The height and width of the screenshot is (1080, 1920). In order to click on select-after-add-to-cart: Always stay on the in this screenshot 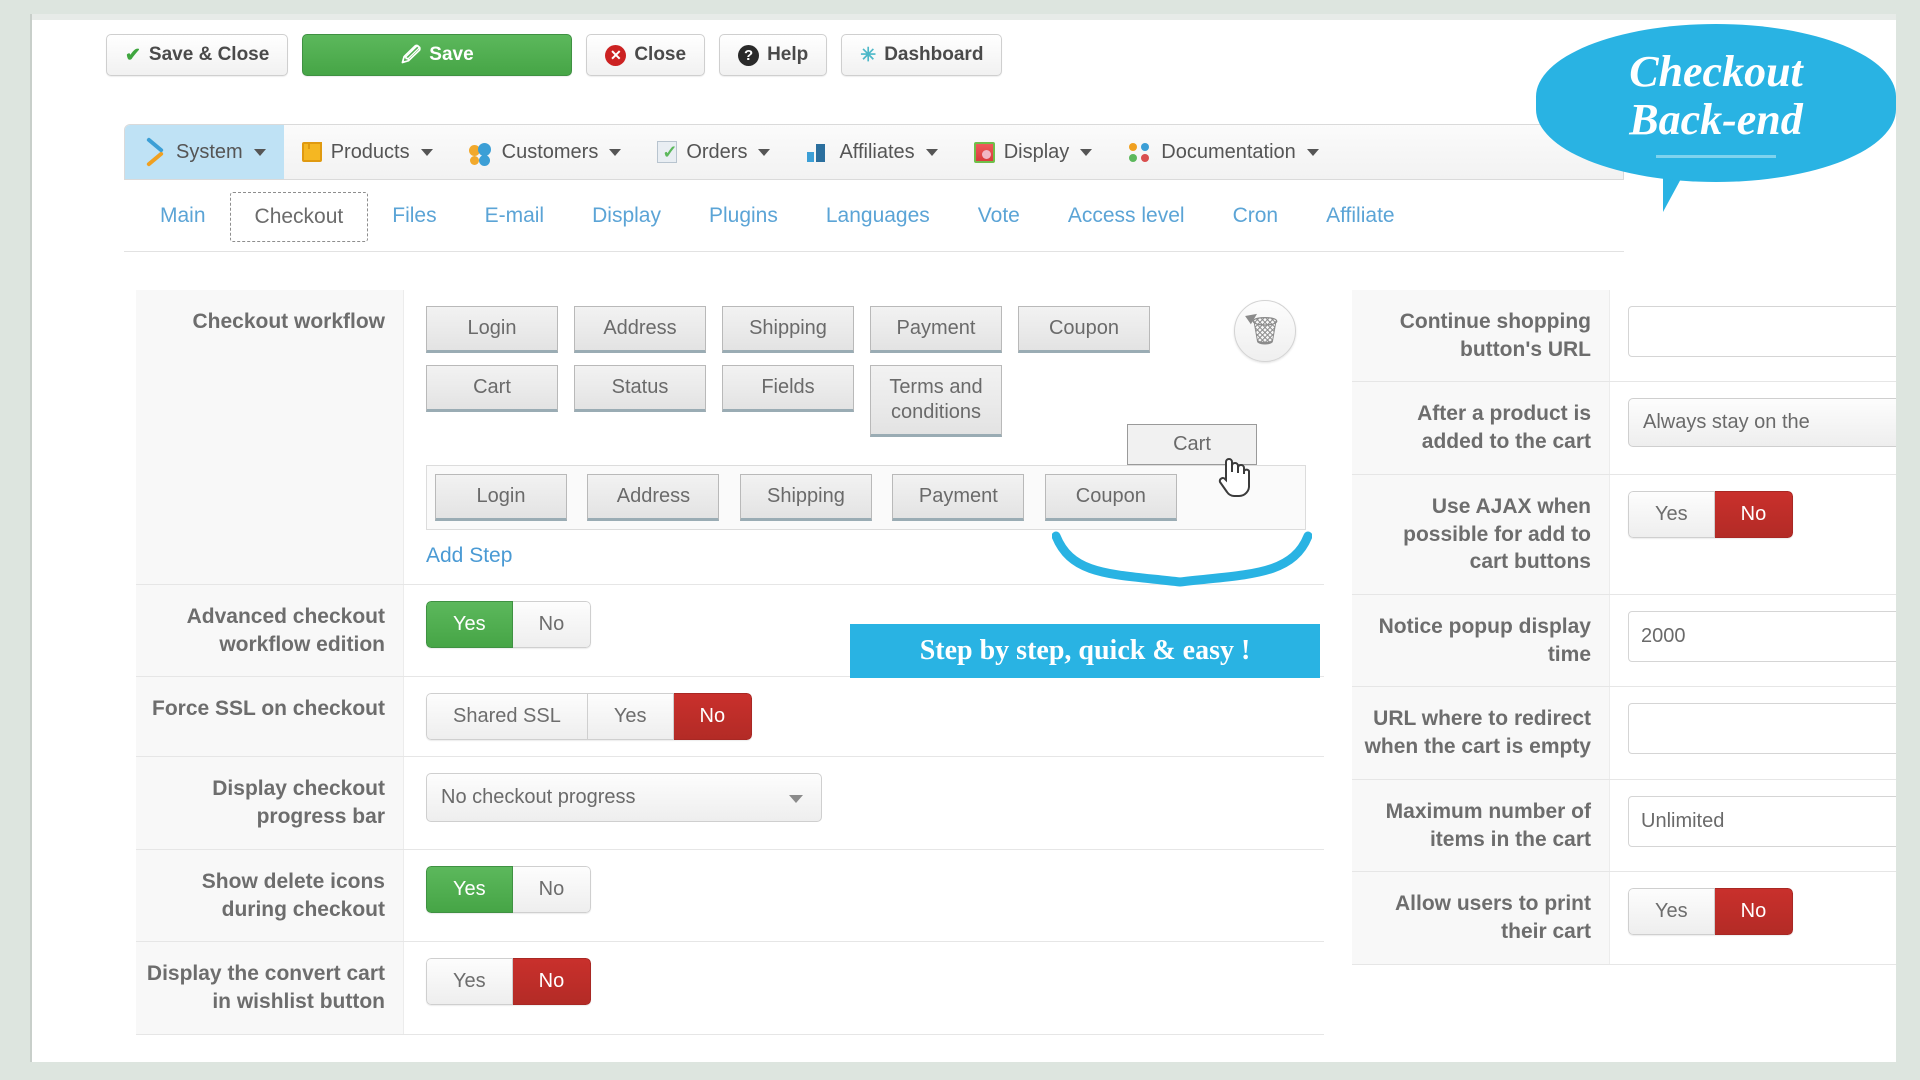, I will do `click(1762, 423)`.